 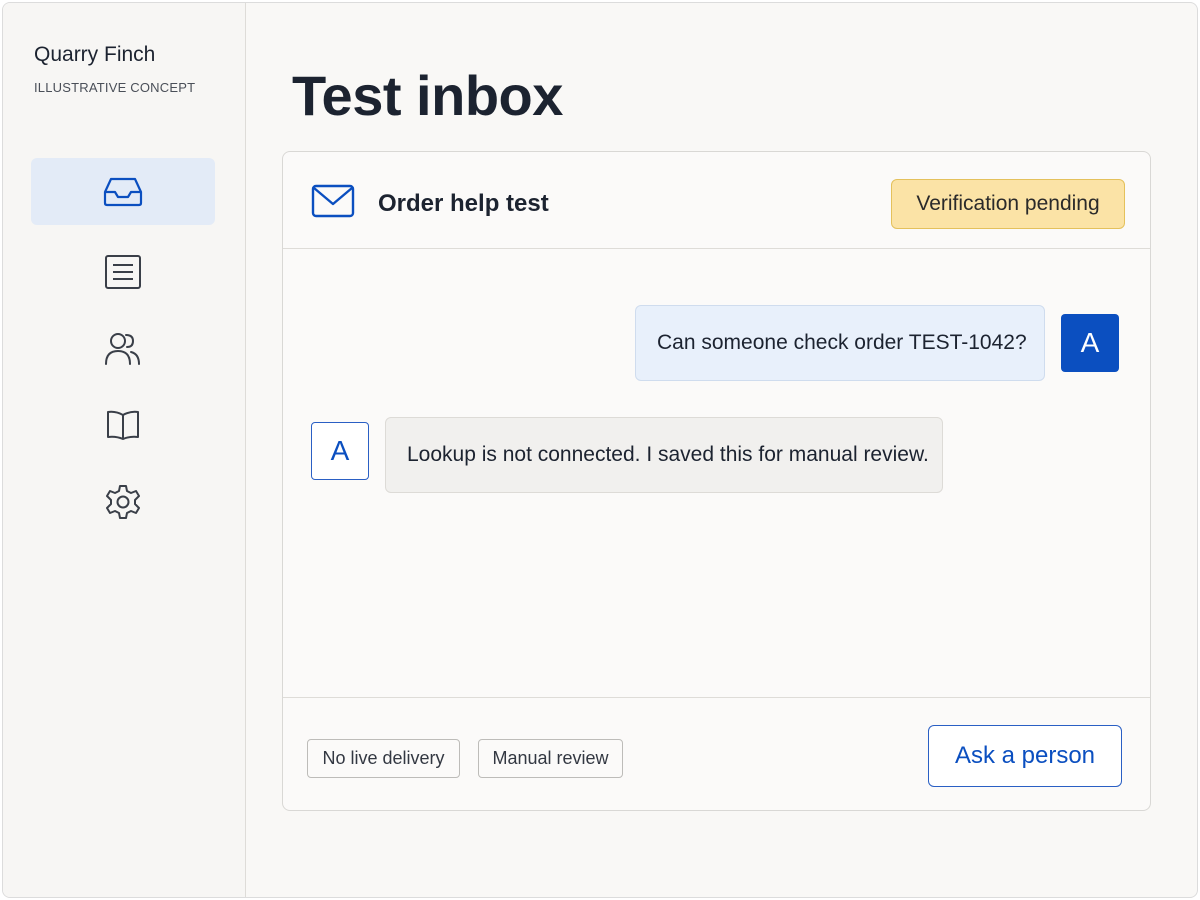 I want to click on sidebar-item-settings, so click(x=123, y=501).